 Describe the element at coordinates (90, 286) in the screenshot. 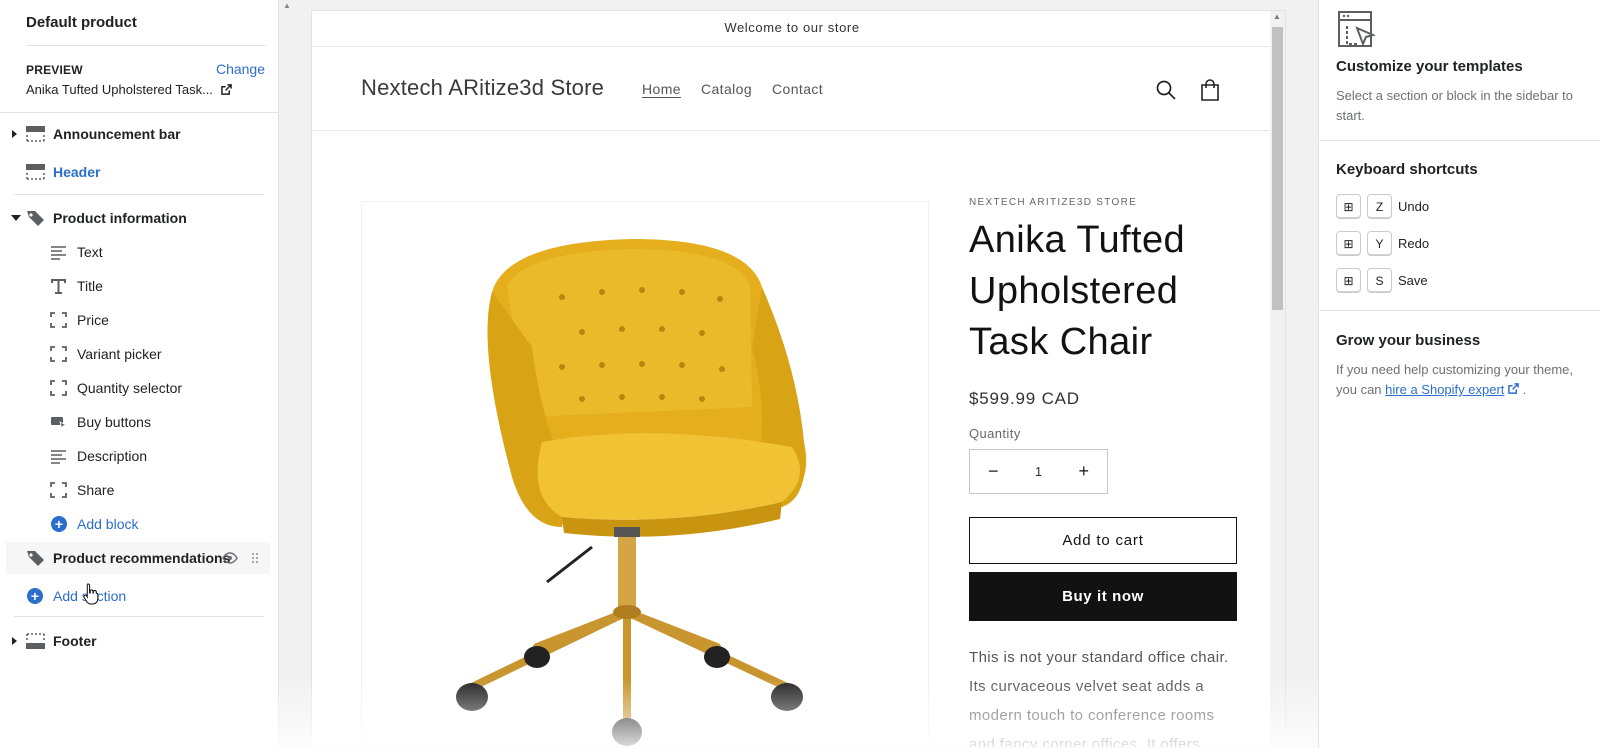

I see `block-label: Title` at that location.